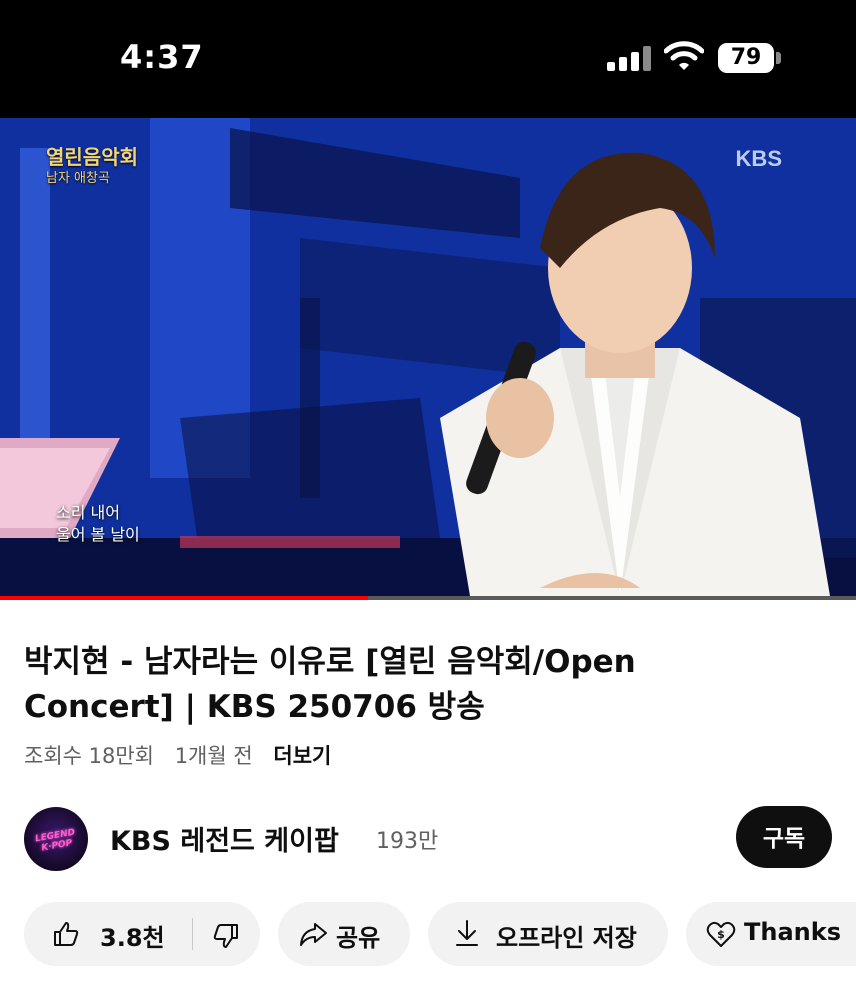 The height and width of the screenshot is (993, 856). What do you see at coordinates (224, 838) in the screenshot?
I see `channel-name: KBS 레전드 케이팝` at bounding box center [224, 838].